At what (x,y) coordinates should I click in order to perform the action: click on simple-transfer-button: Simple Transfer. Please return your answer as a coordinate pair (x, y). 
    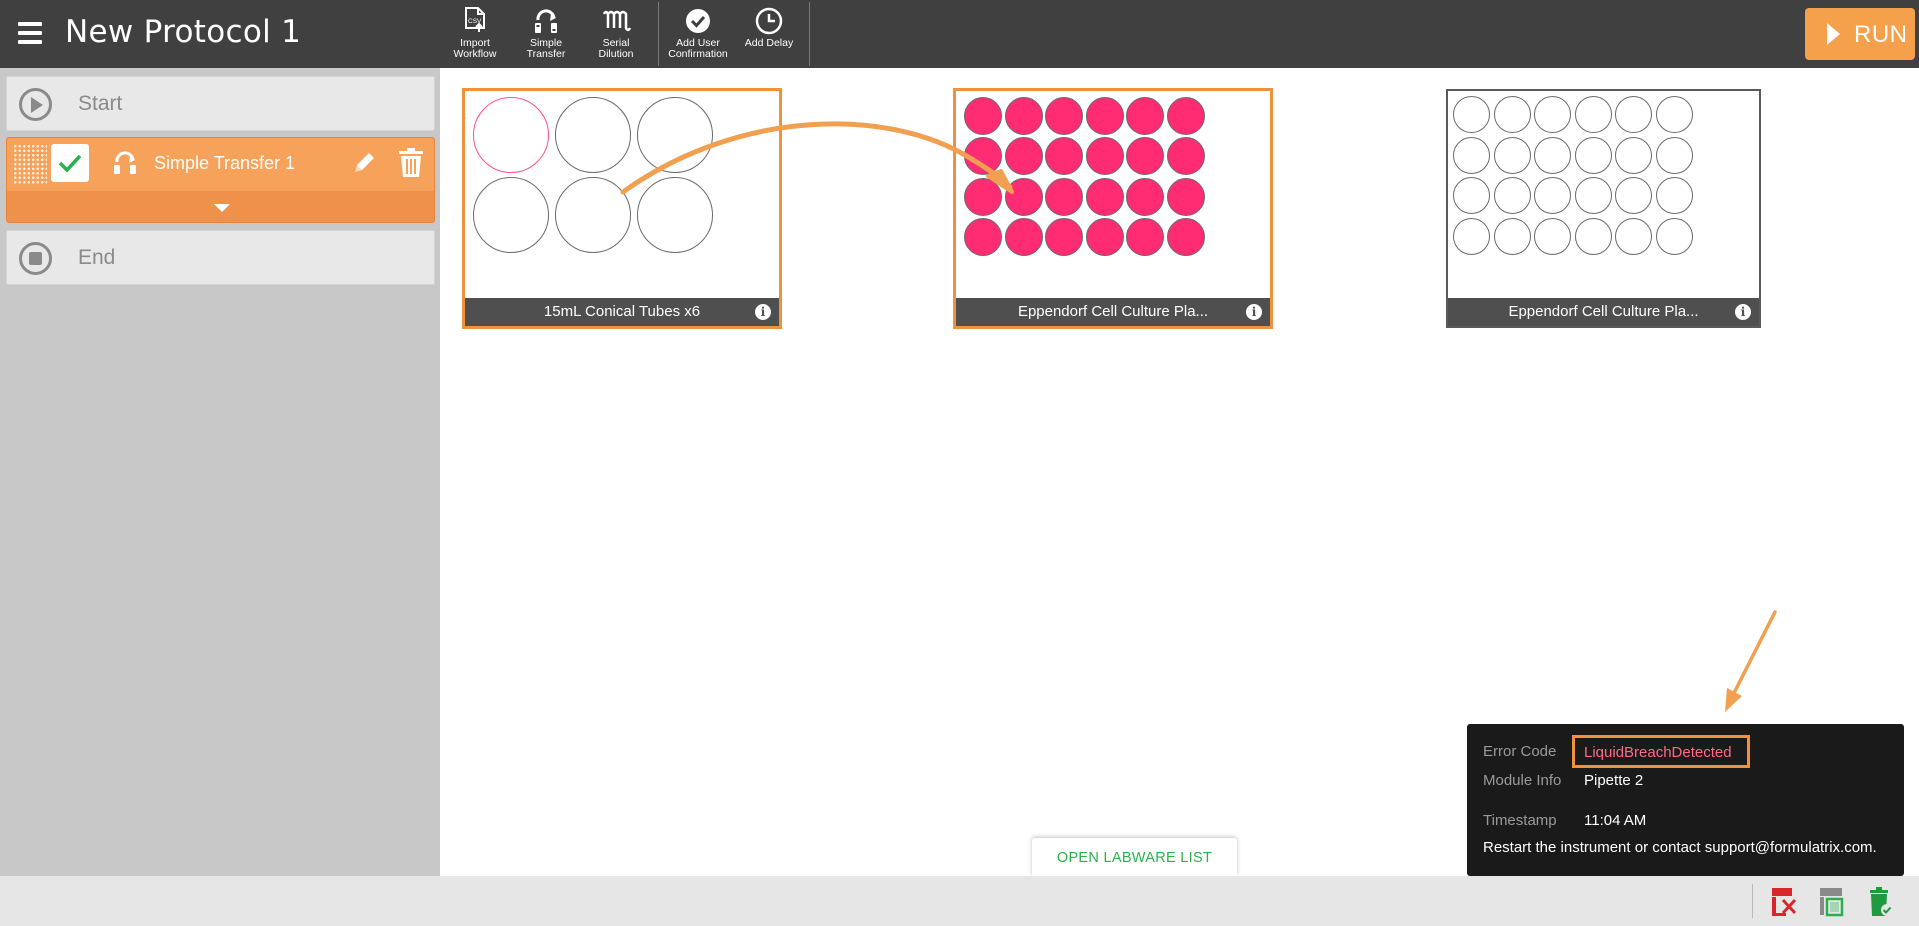
    Looking at the image, I should click on (546, 34).